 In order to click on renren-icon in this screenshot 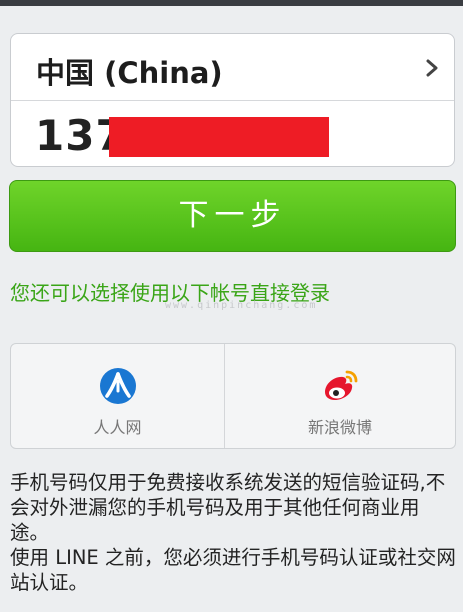, I will do `click(117, 386)`.